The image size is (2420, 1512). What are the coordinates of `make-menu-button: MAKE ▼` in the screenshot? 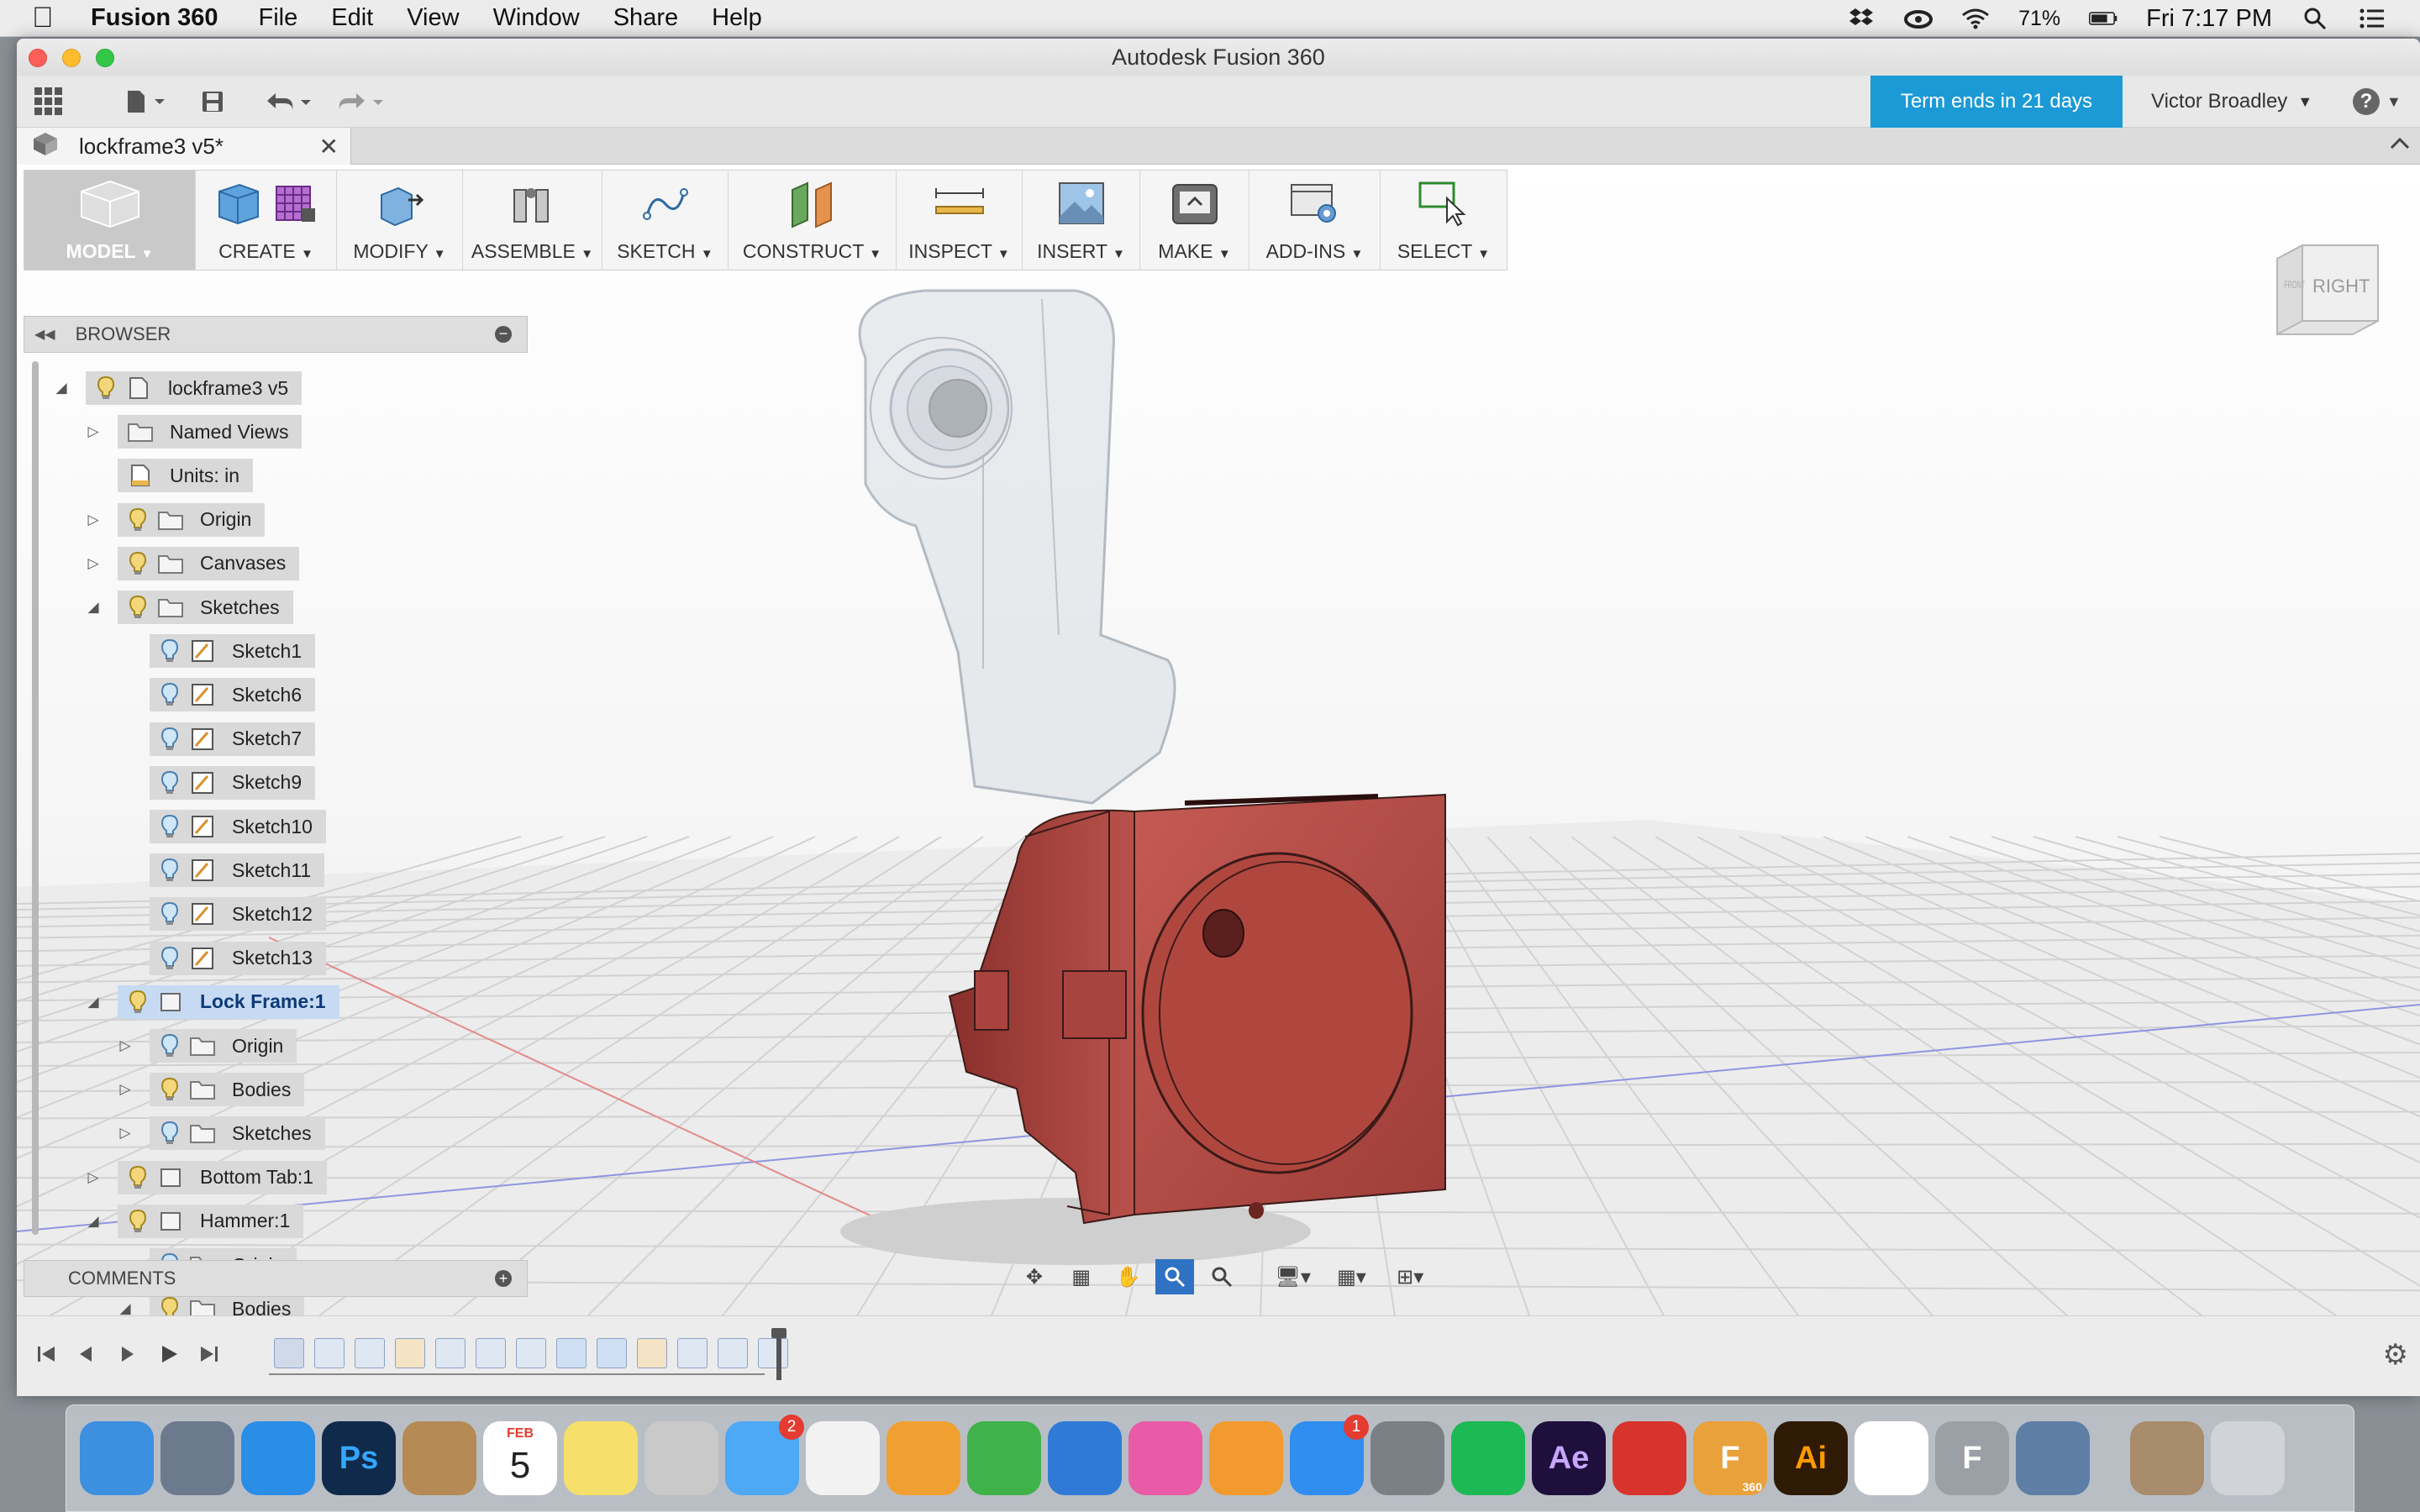 It's located at (1195, 220).